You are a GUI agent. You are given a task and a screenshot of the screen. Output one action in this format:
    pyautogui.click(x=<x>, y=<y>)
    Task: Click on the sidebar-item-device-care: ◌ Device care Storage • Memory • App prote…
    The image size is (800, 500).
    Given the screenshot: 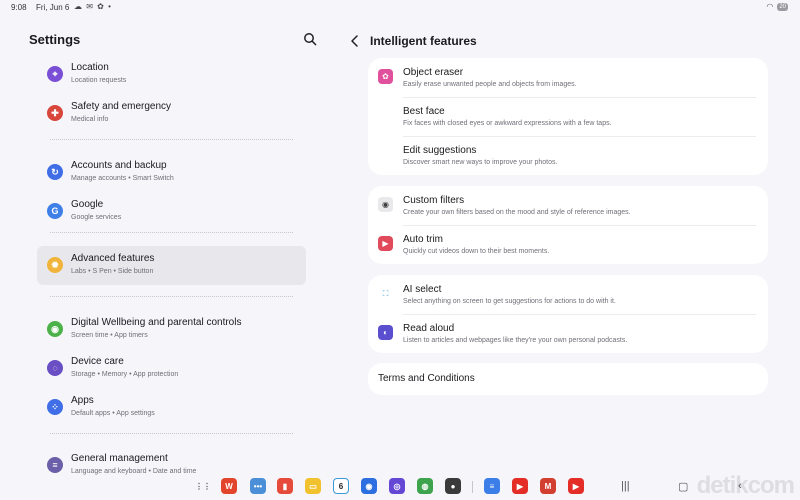 What is the action you would take?
    pyautogui.click(x=171, y=368)
    